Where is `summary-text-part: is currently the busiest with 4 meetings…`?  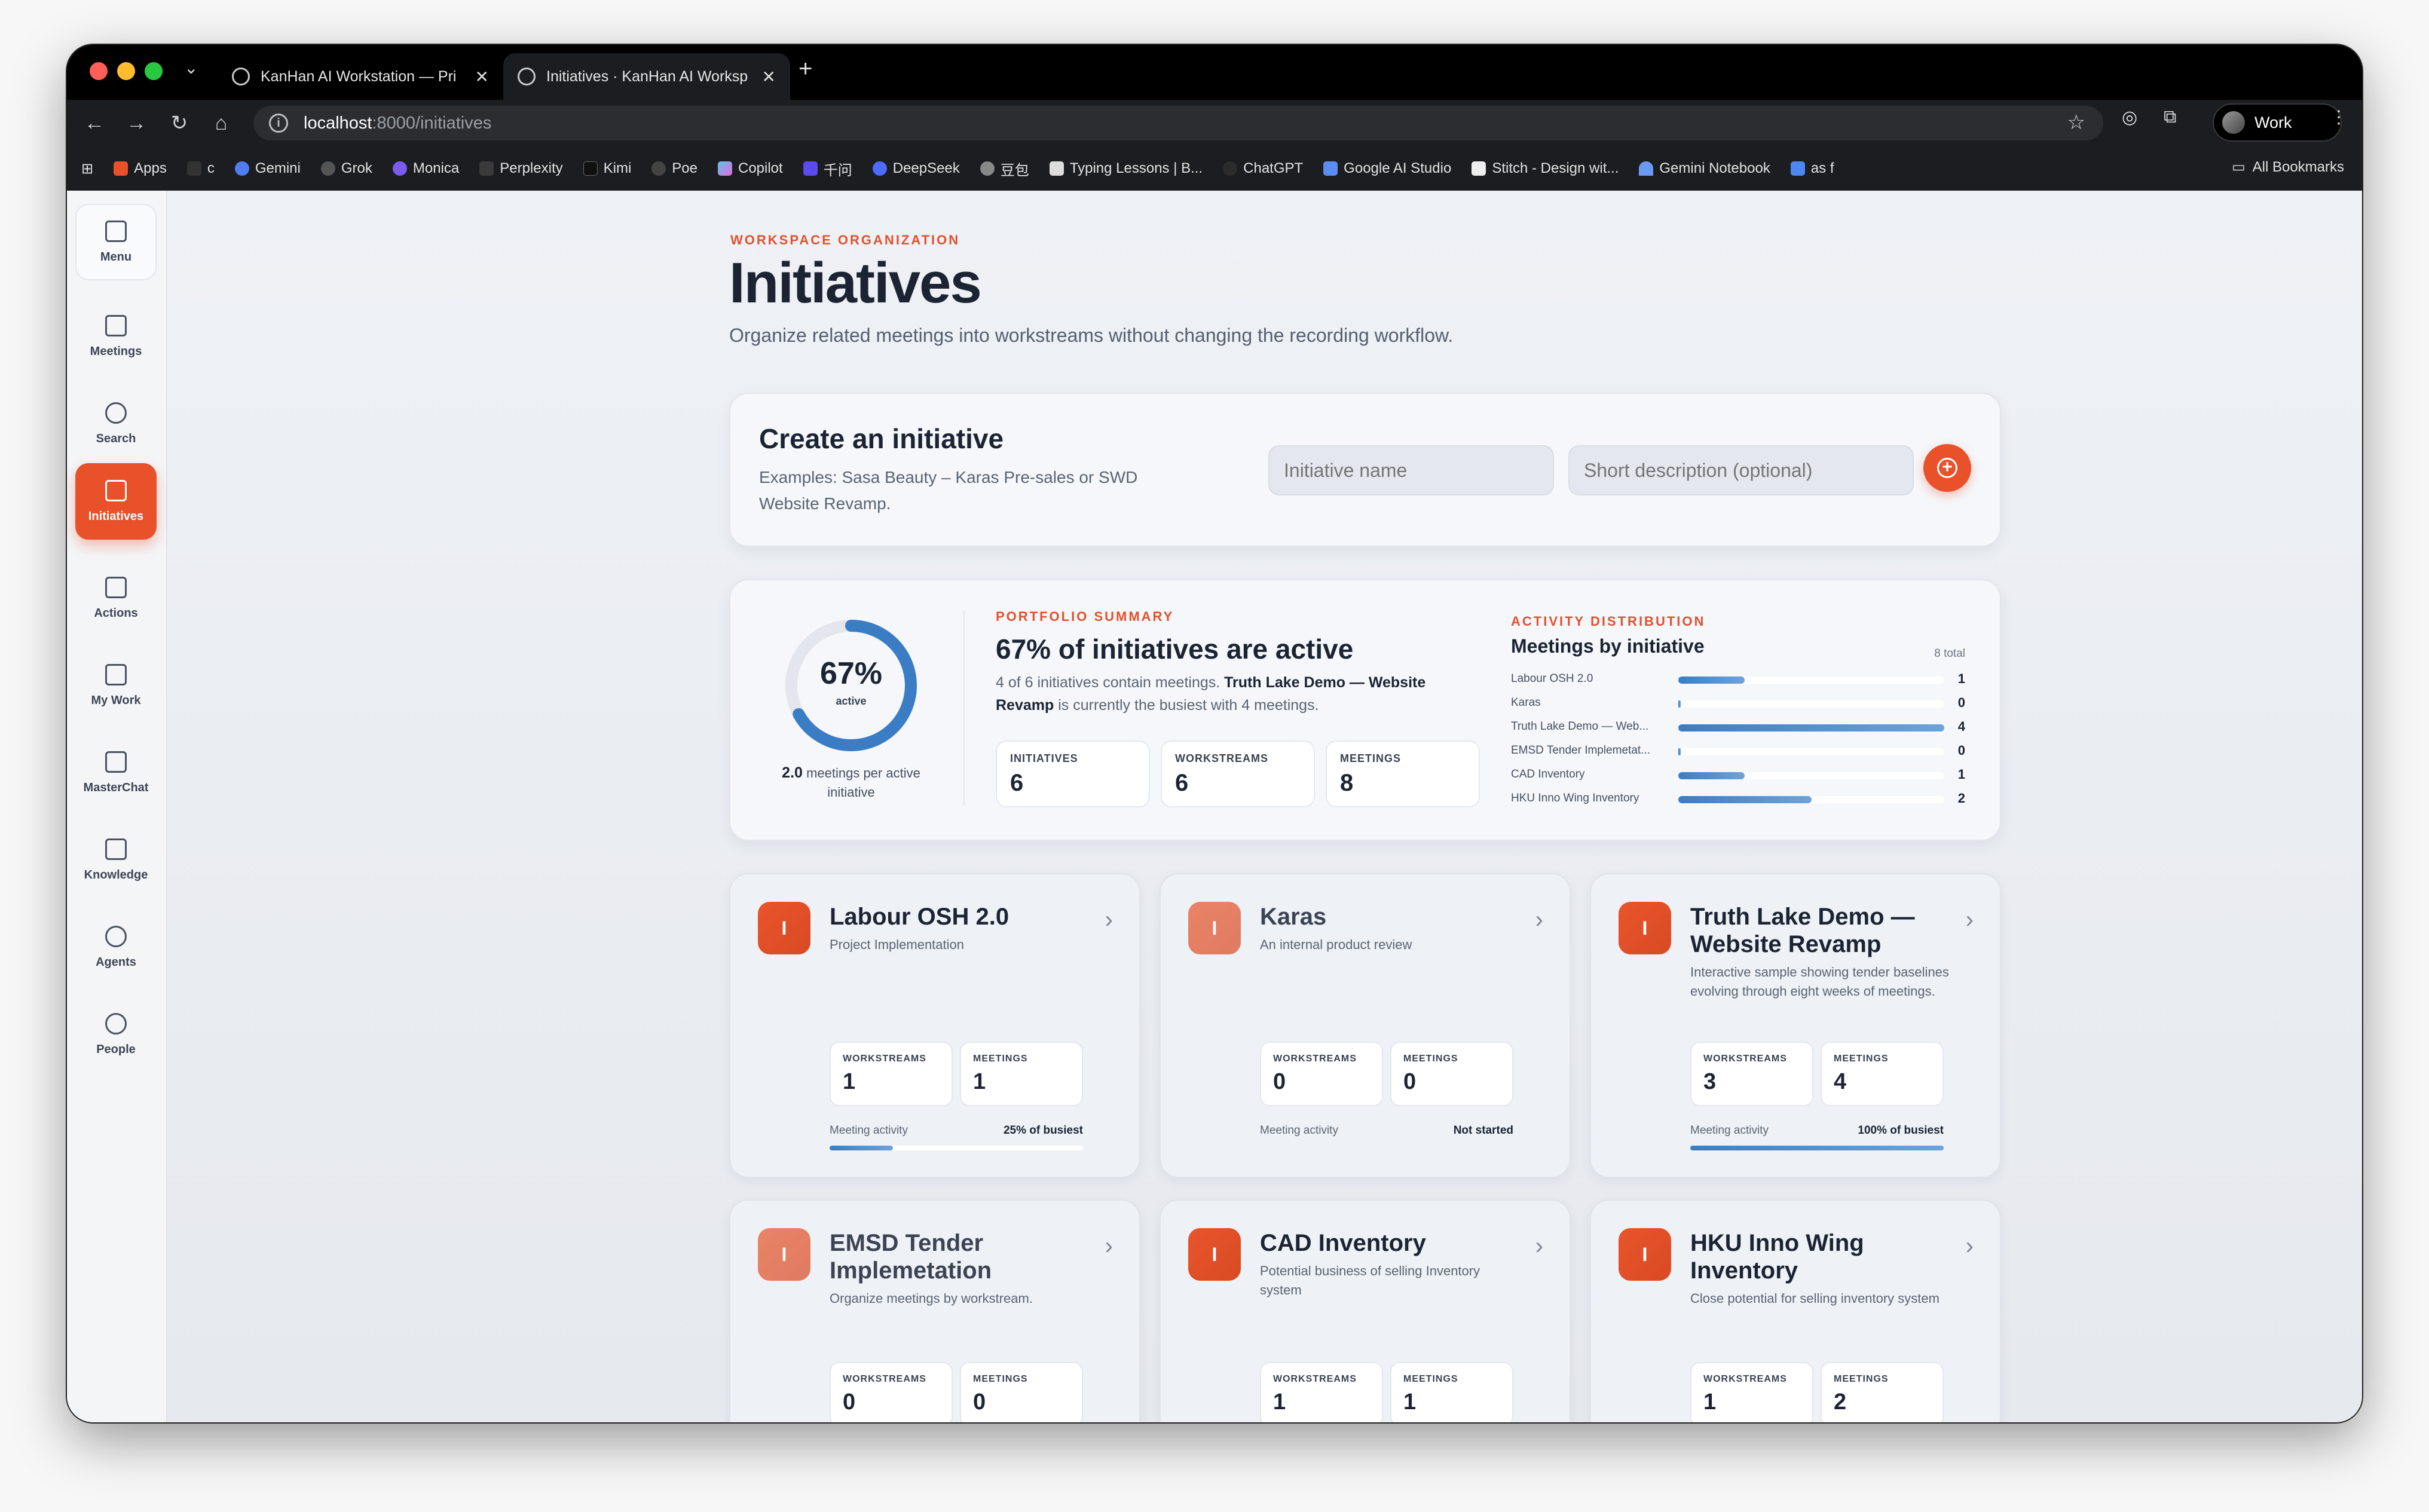
summary-text-part: is currently the busiest with 4 meetings… is located at coordinates (1186, 705).